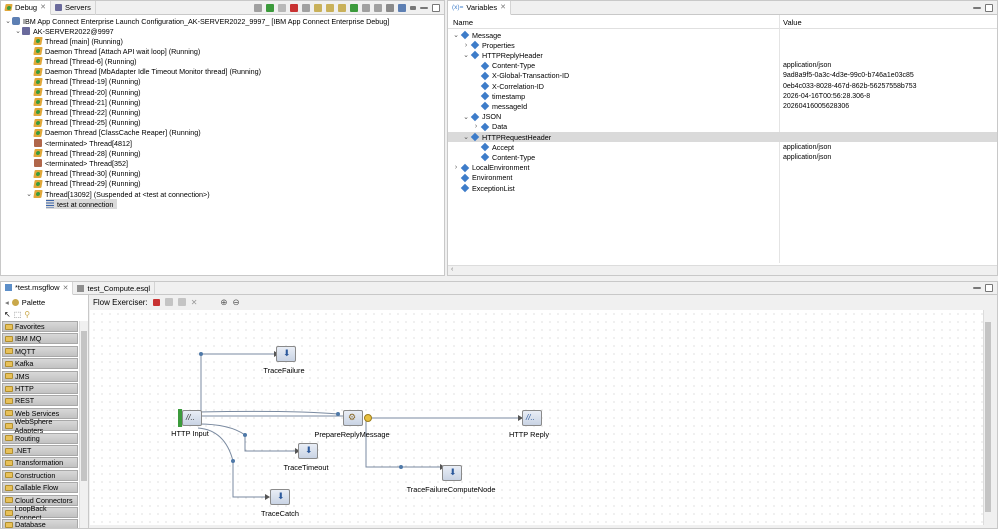 Image resolution: width=998 pixels, height=529 pixels. Describe the element at coordinates (282, 7) in the screenshot. I see `suspend-icon` at that location.